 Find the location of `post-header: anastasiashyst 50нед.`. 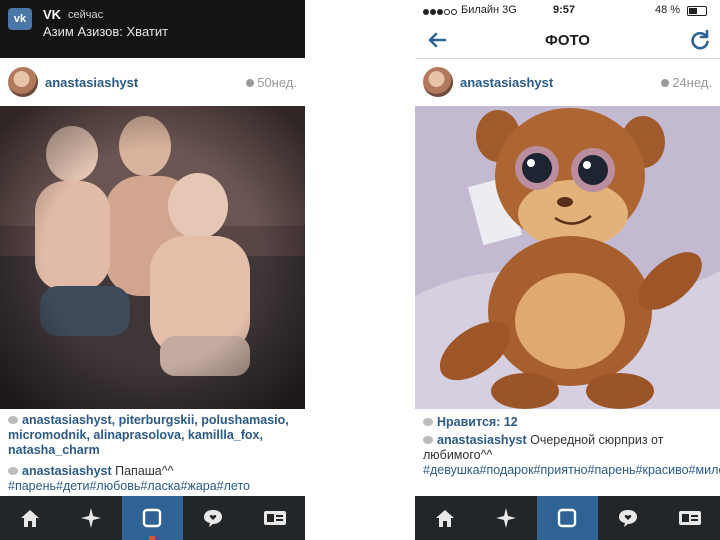

post-header: anastasiashyst 50нед. is located at coordinates (152, 82).